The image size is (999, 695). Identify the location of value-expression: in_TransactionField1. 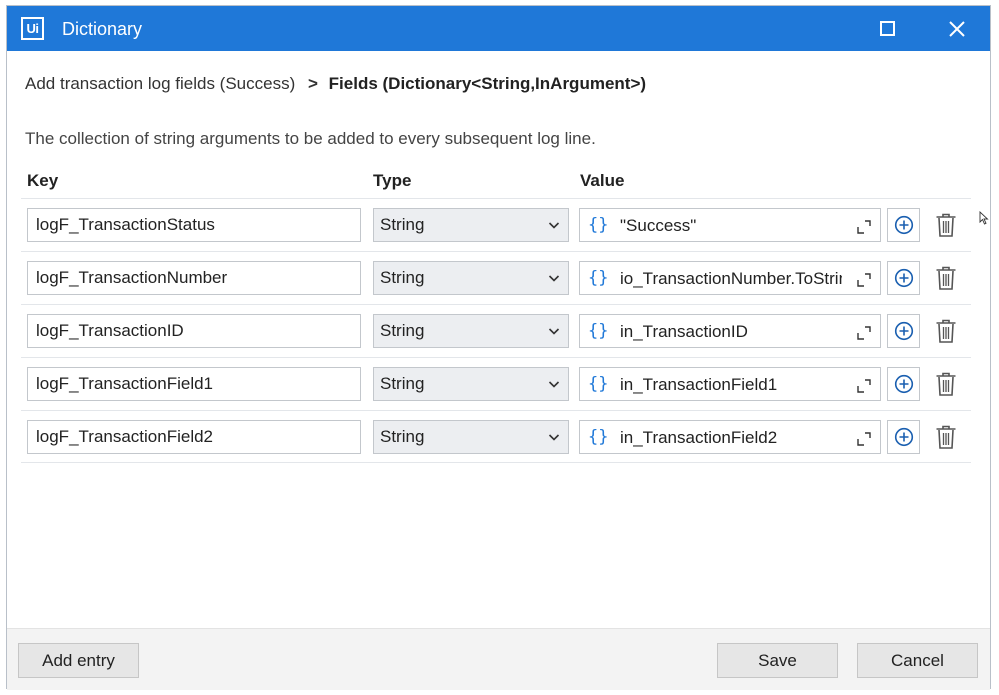
(699, 384).